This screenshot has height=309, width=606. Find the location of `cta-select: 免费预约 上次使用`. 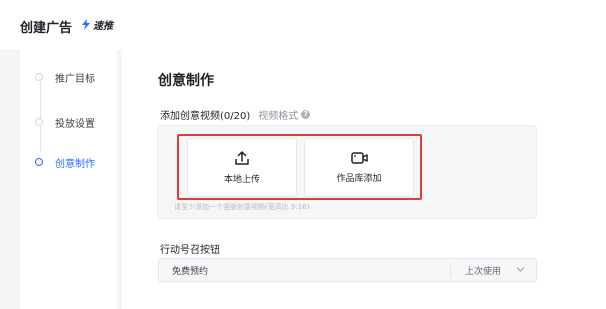

cta-select: 免费预约 上次使用 is located at coordinates (347, 270).